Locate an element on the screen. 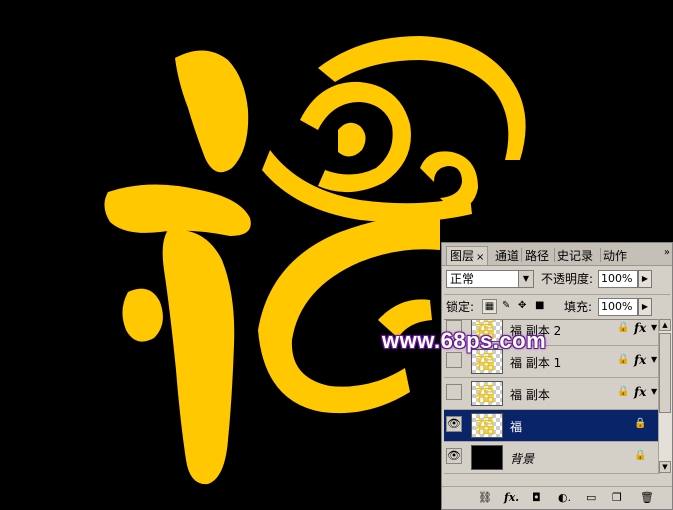 Image resolution: width=673 pixels, height=510 pixels. tab-channels-label: 通道 is located at coordinates (507, 256).